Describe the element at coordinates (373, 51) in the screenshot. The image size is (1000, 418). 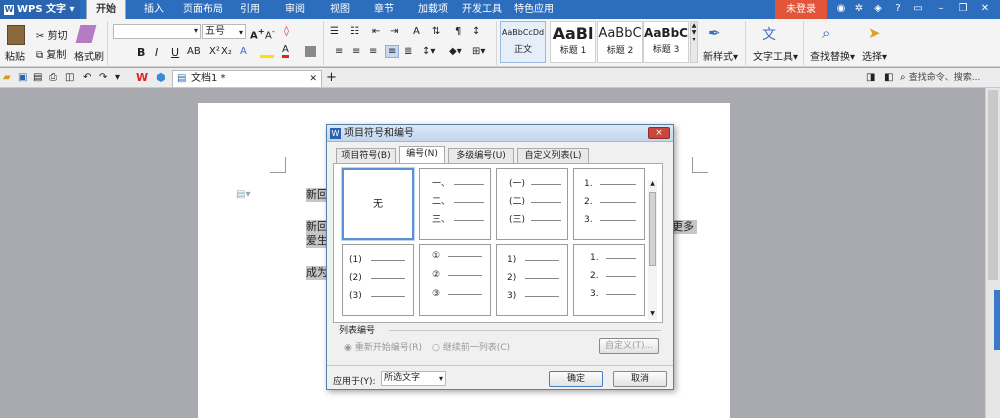
I see `align-right-icon: ≡` at that location.